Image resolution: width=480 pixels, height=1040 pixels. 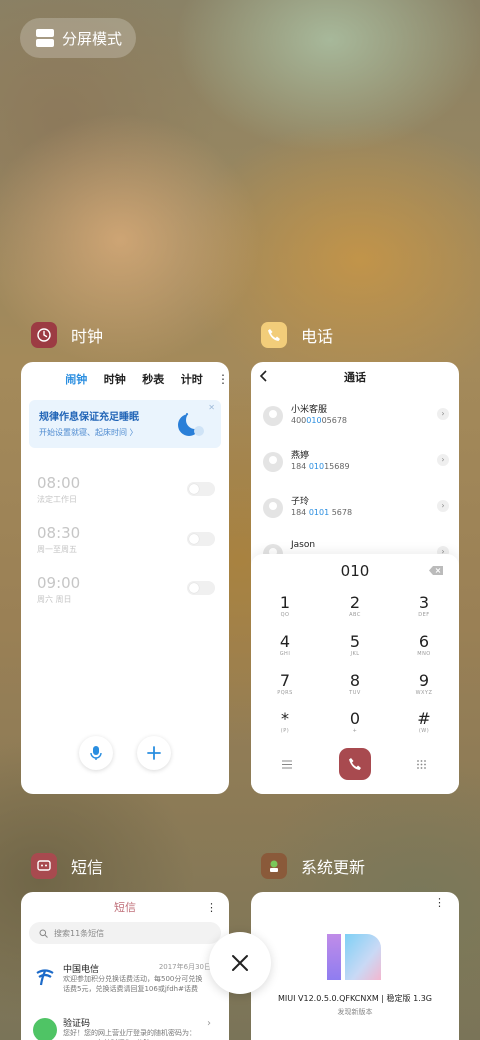 I want to click on update-app-name: 系统更新, so click(x=333, y=867).